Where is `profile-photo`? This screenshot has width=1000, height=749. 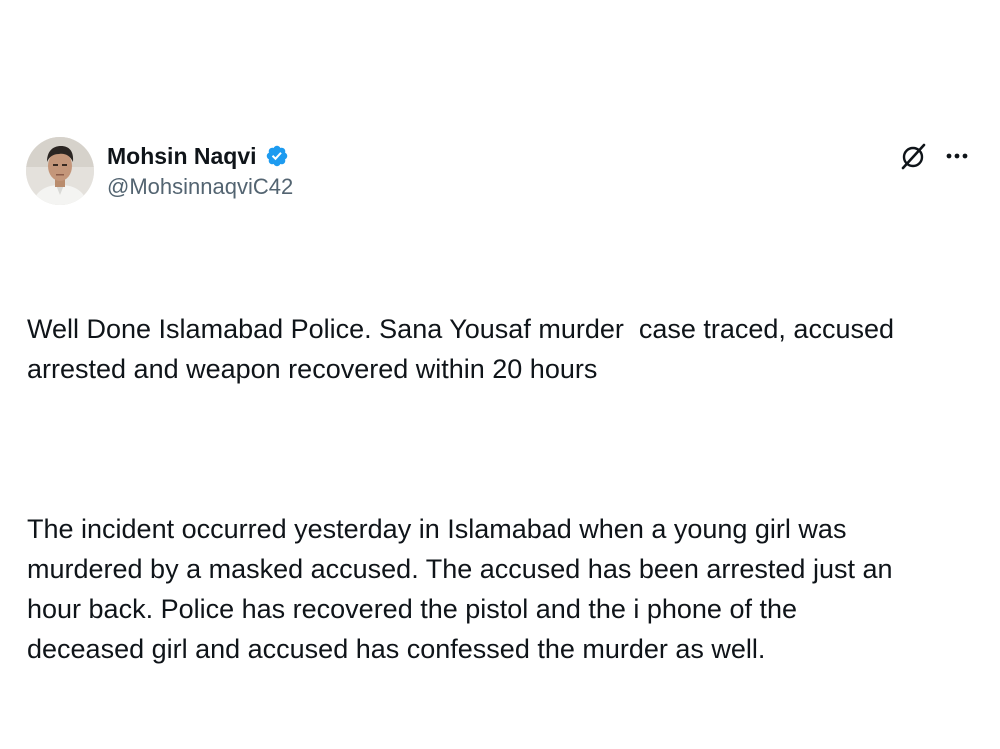
profile-photo is located at coordinates (60, 171).